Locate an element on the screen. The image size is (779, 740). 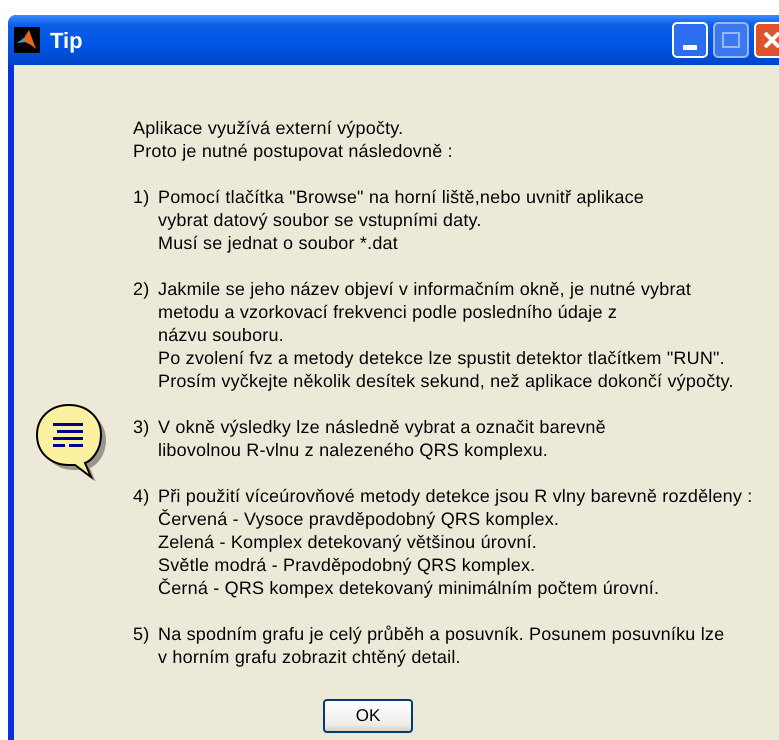
tip-paragraph: 4) Při použití víceúrovňové metody detekce jsou R vlny barevně rozděleny : Červená - Vysoce pravděpodobný QRS komplex. Zelená - Komplex detekovaný většinou úrovní. Světle modrá - Pravděpodobný QRS komplex. Černá - QRS kompex detekovaný minimálním počtem úrovní. is located at coordinates (442, 542).